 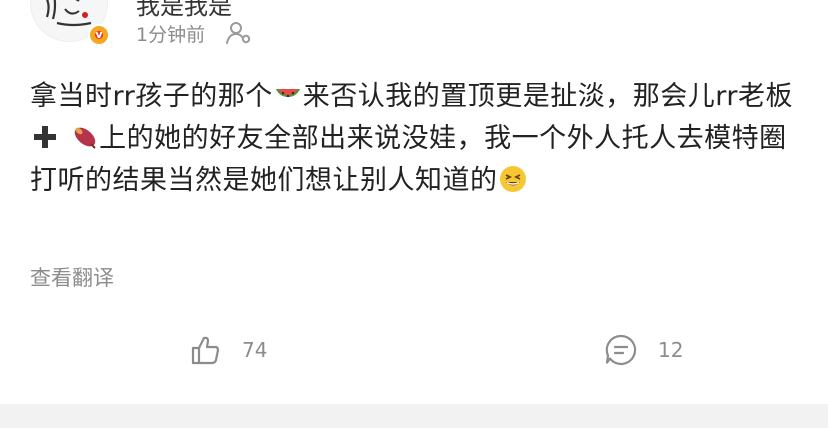 I want to click on thumbs-up-icon, so click(x=205, y=350).